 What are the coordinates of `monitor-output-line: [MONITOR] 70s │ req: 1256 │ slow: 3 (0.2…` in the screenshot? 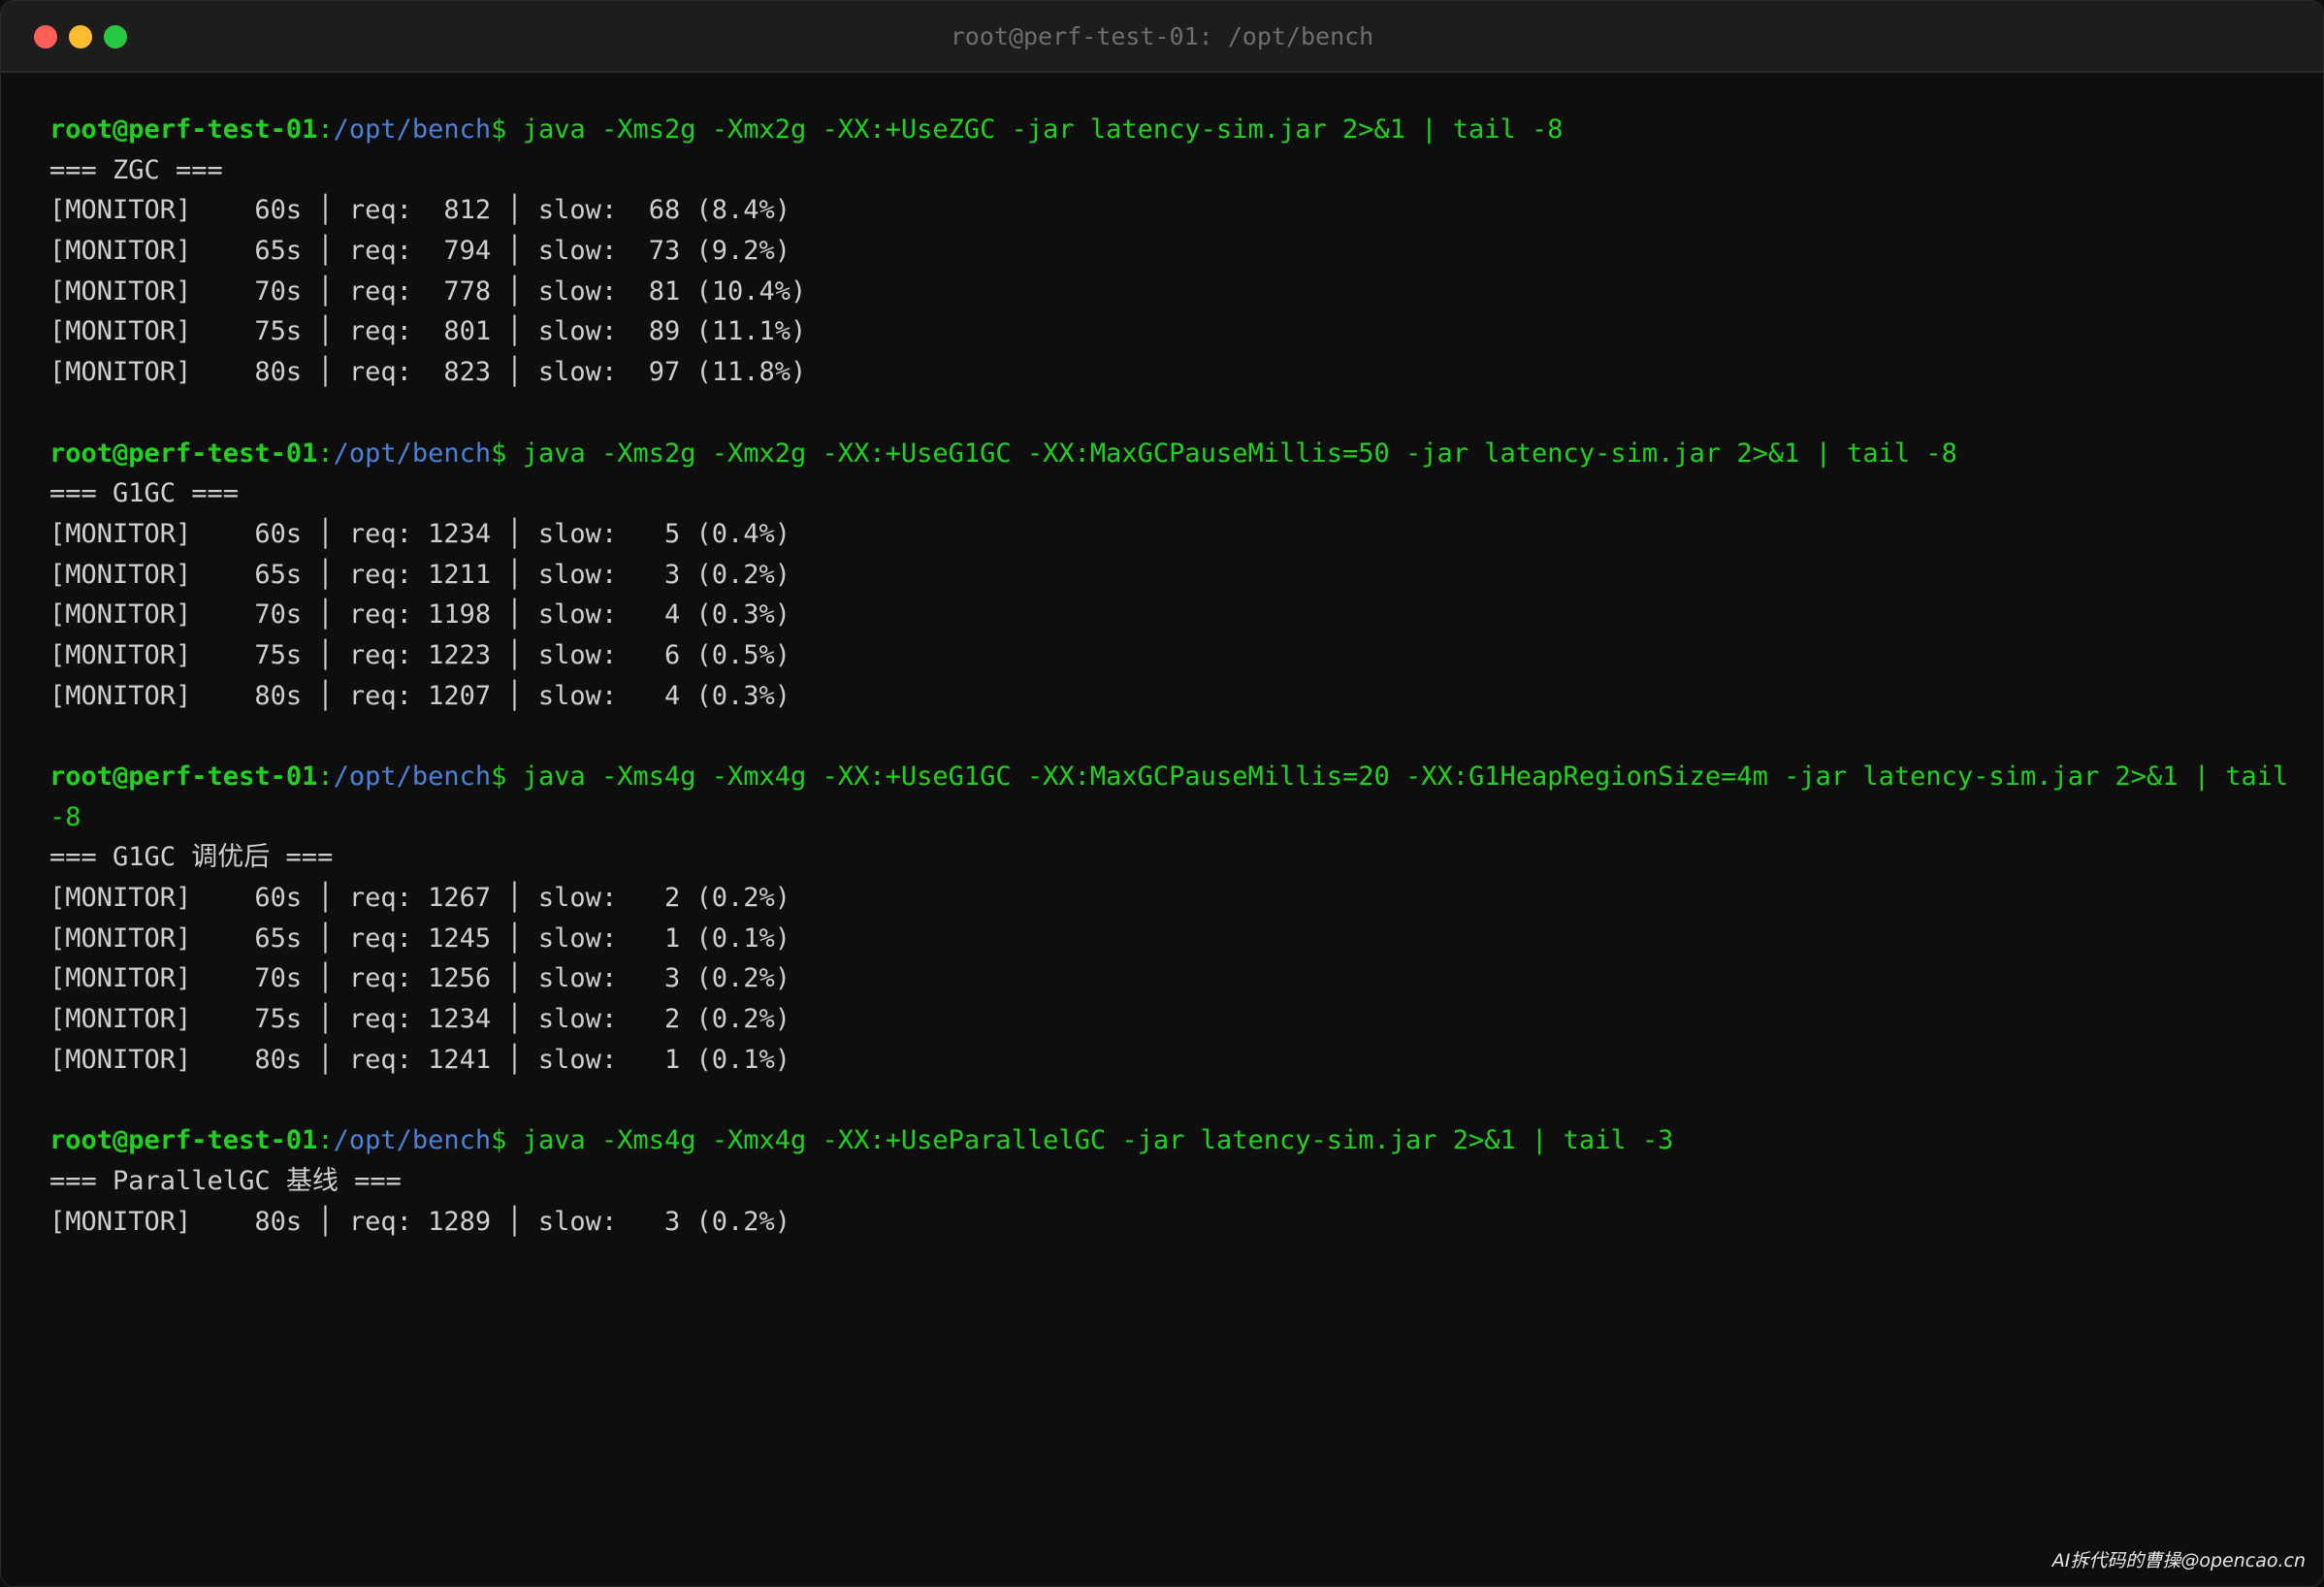 It's located at (420, 978).